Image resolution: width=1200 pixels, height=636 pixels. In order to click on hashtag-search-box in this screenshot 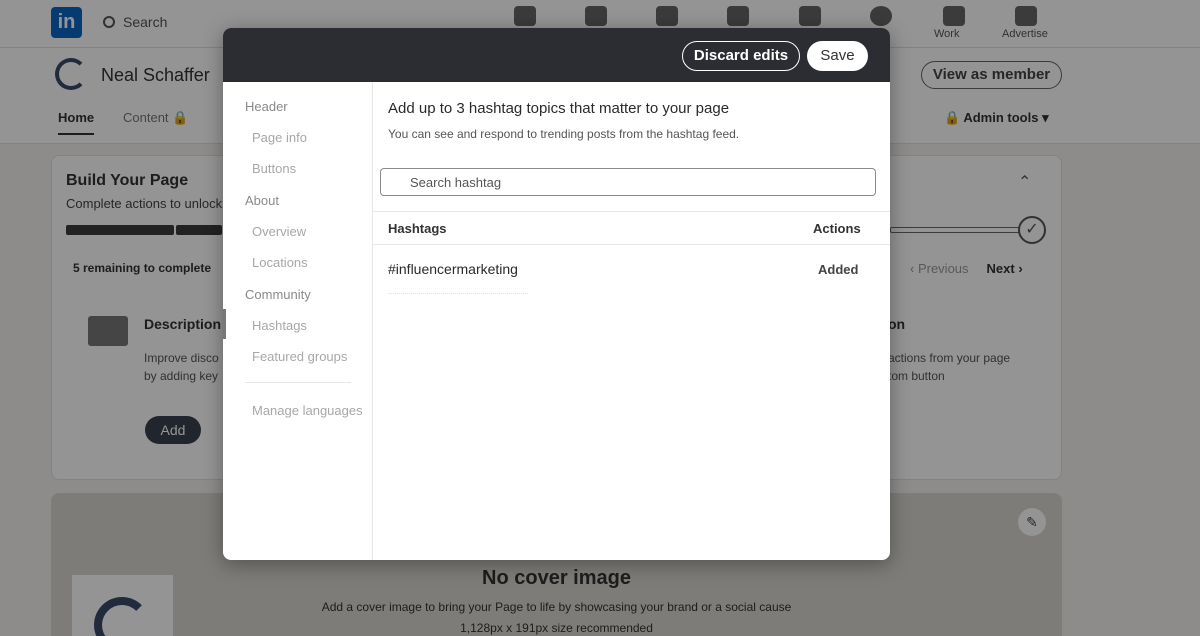, I will do `click(628, 182)`.